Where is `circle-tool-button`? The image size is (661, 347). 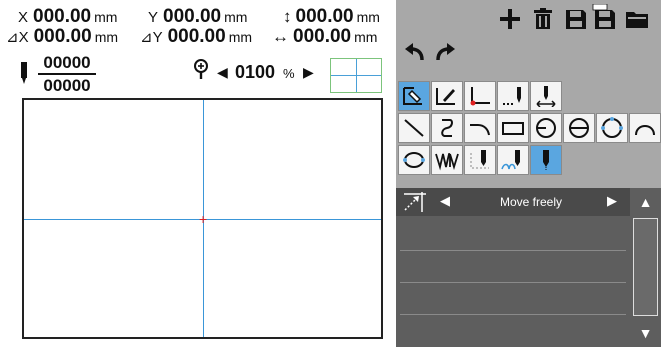
circle-tool-button is located at coordinates (546, 128).